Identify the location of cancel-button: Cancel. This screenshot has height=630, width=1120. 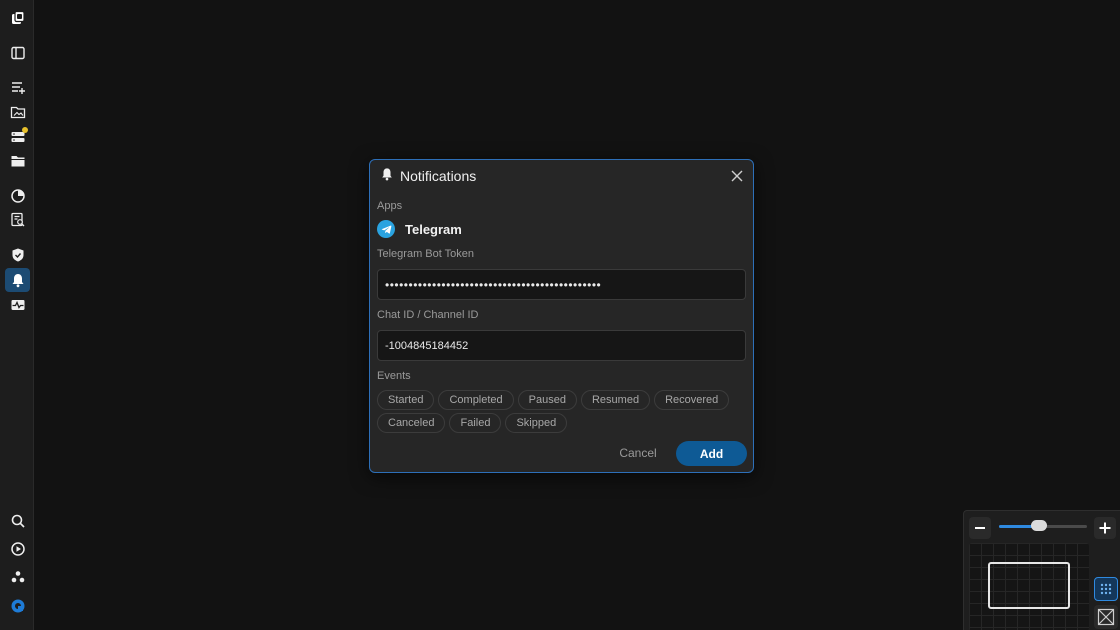
(638, 453).